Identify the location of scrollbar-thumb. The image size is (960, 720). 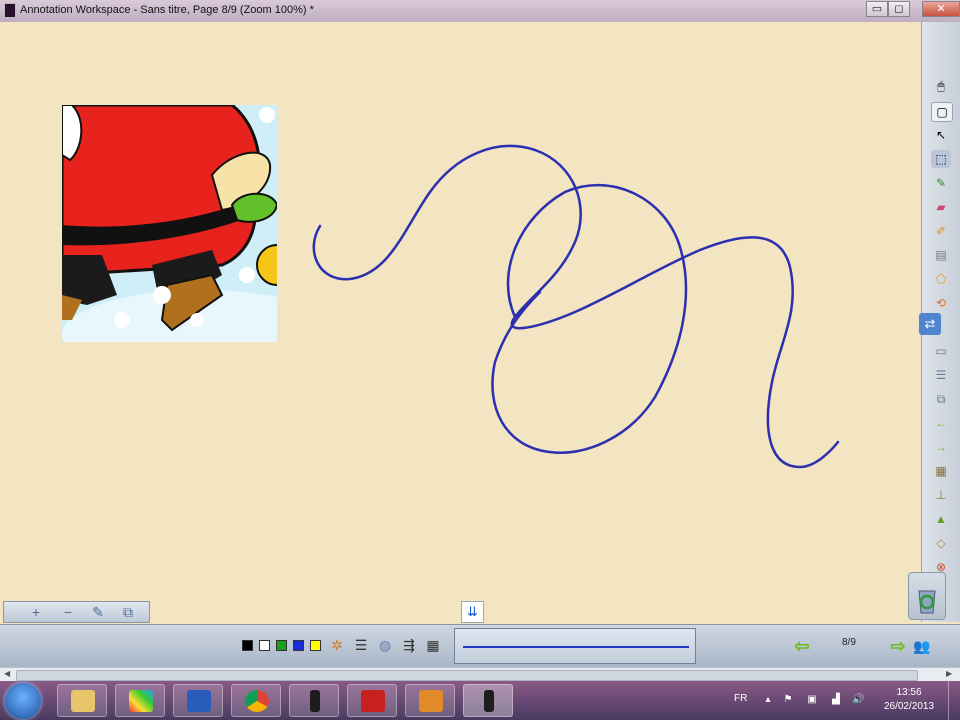
(467, 675).